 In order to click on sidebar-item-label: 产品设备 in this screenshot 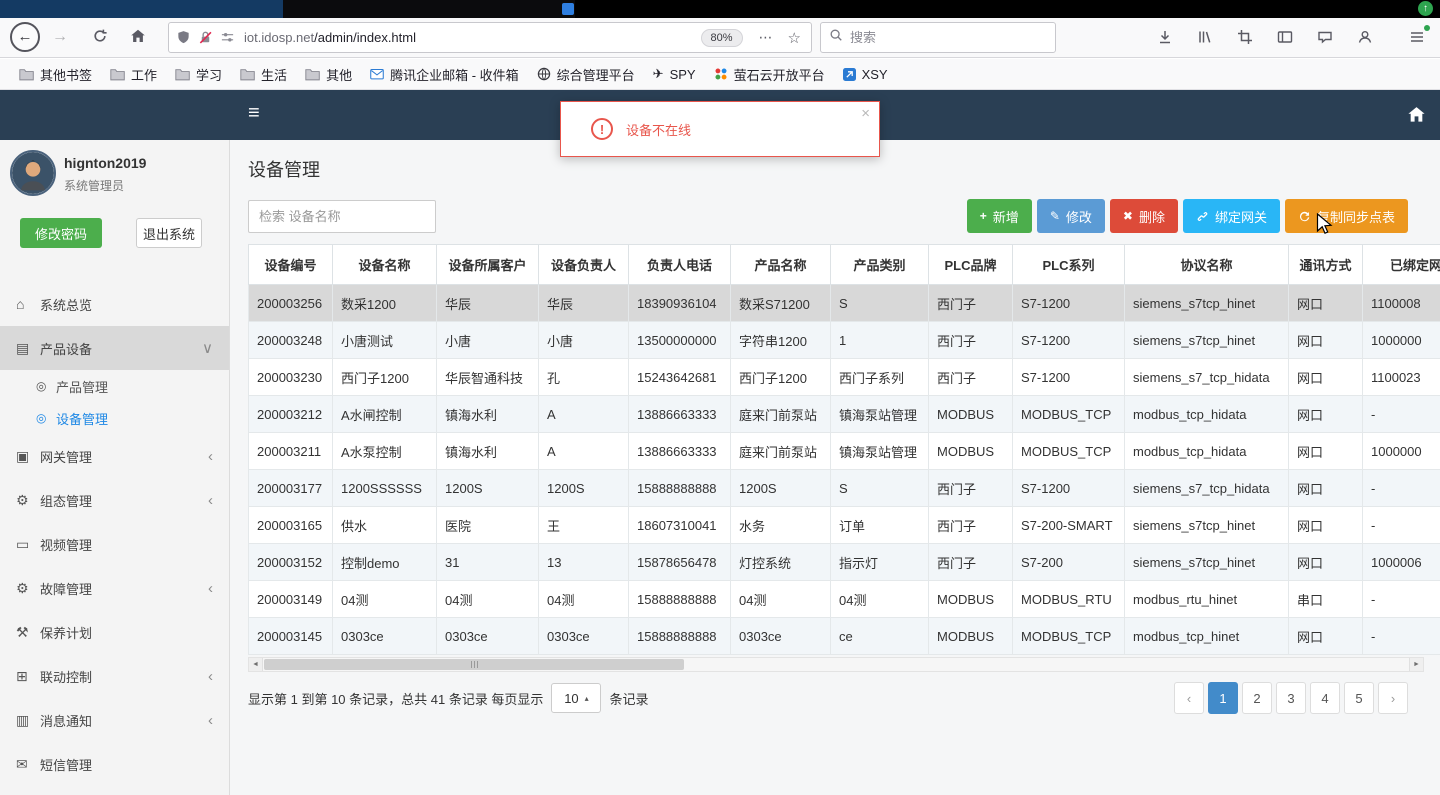, I will do `click(66, 349)`.